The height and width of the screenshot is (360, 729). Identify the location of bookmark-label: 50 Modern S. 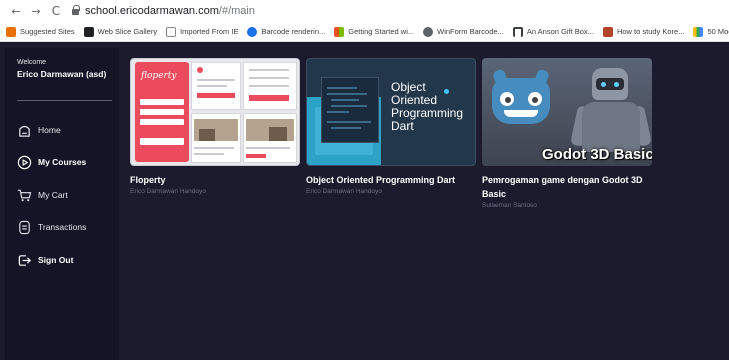
(718, 31).